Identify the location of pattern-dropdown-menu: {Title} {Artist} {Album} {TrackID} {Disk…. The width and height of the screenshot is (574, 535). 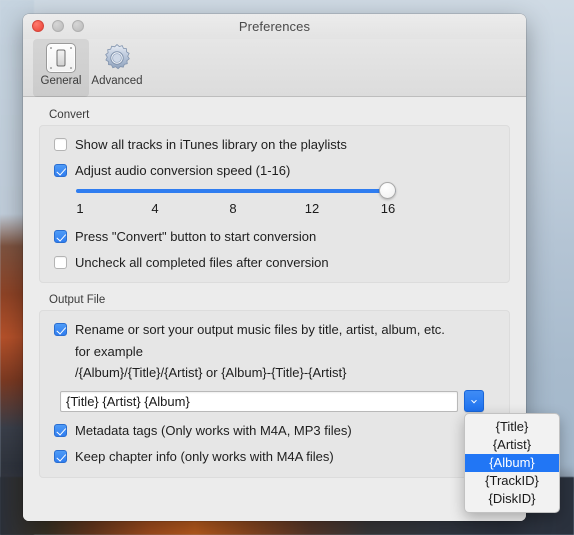
(512, 463).